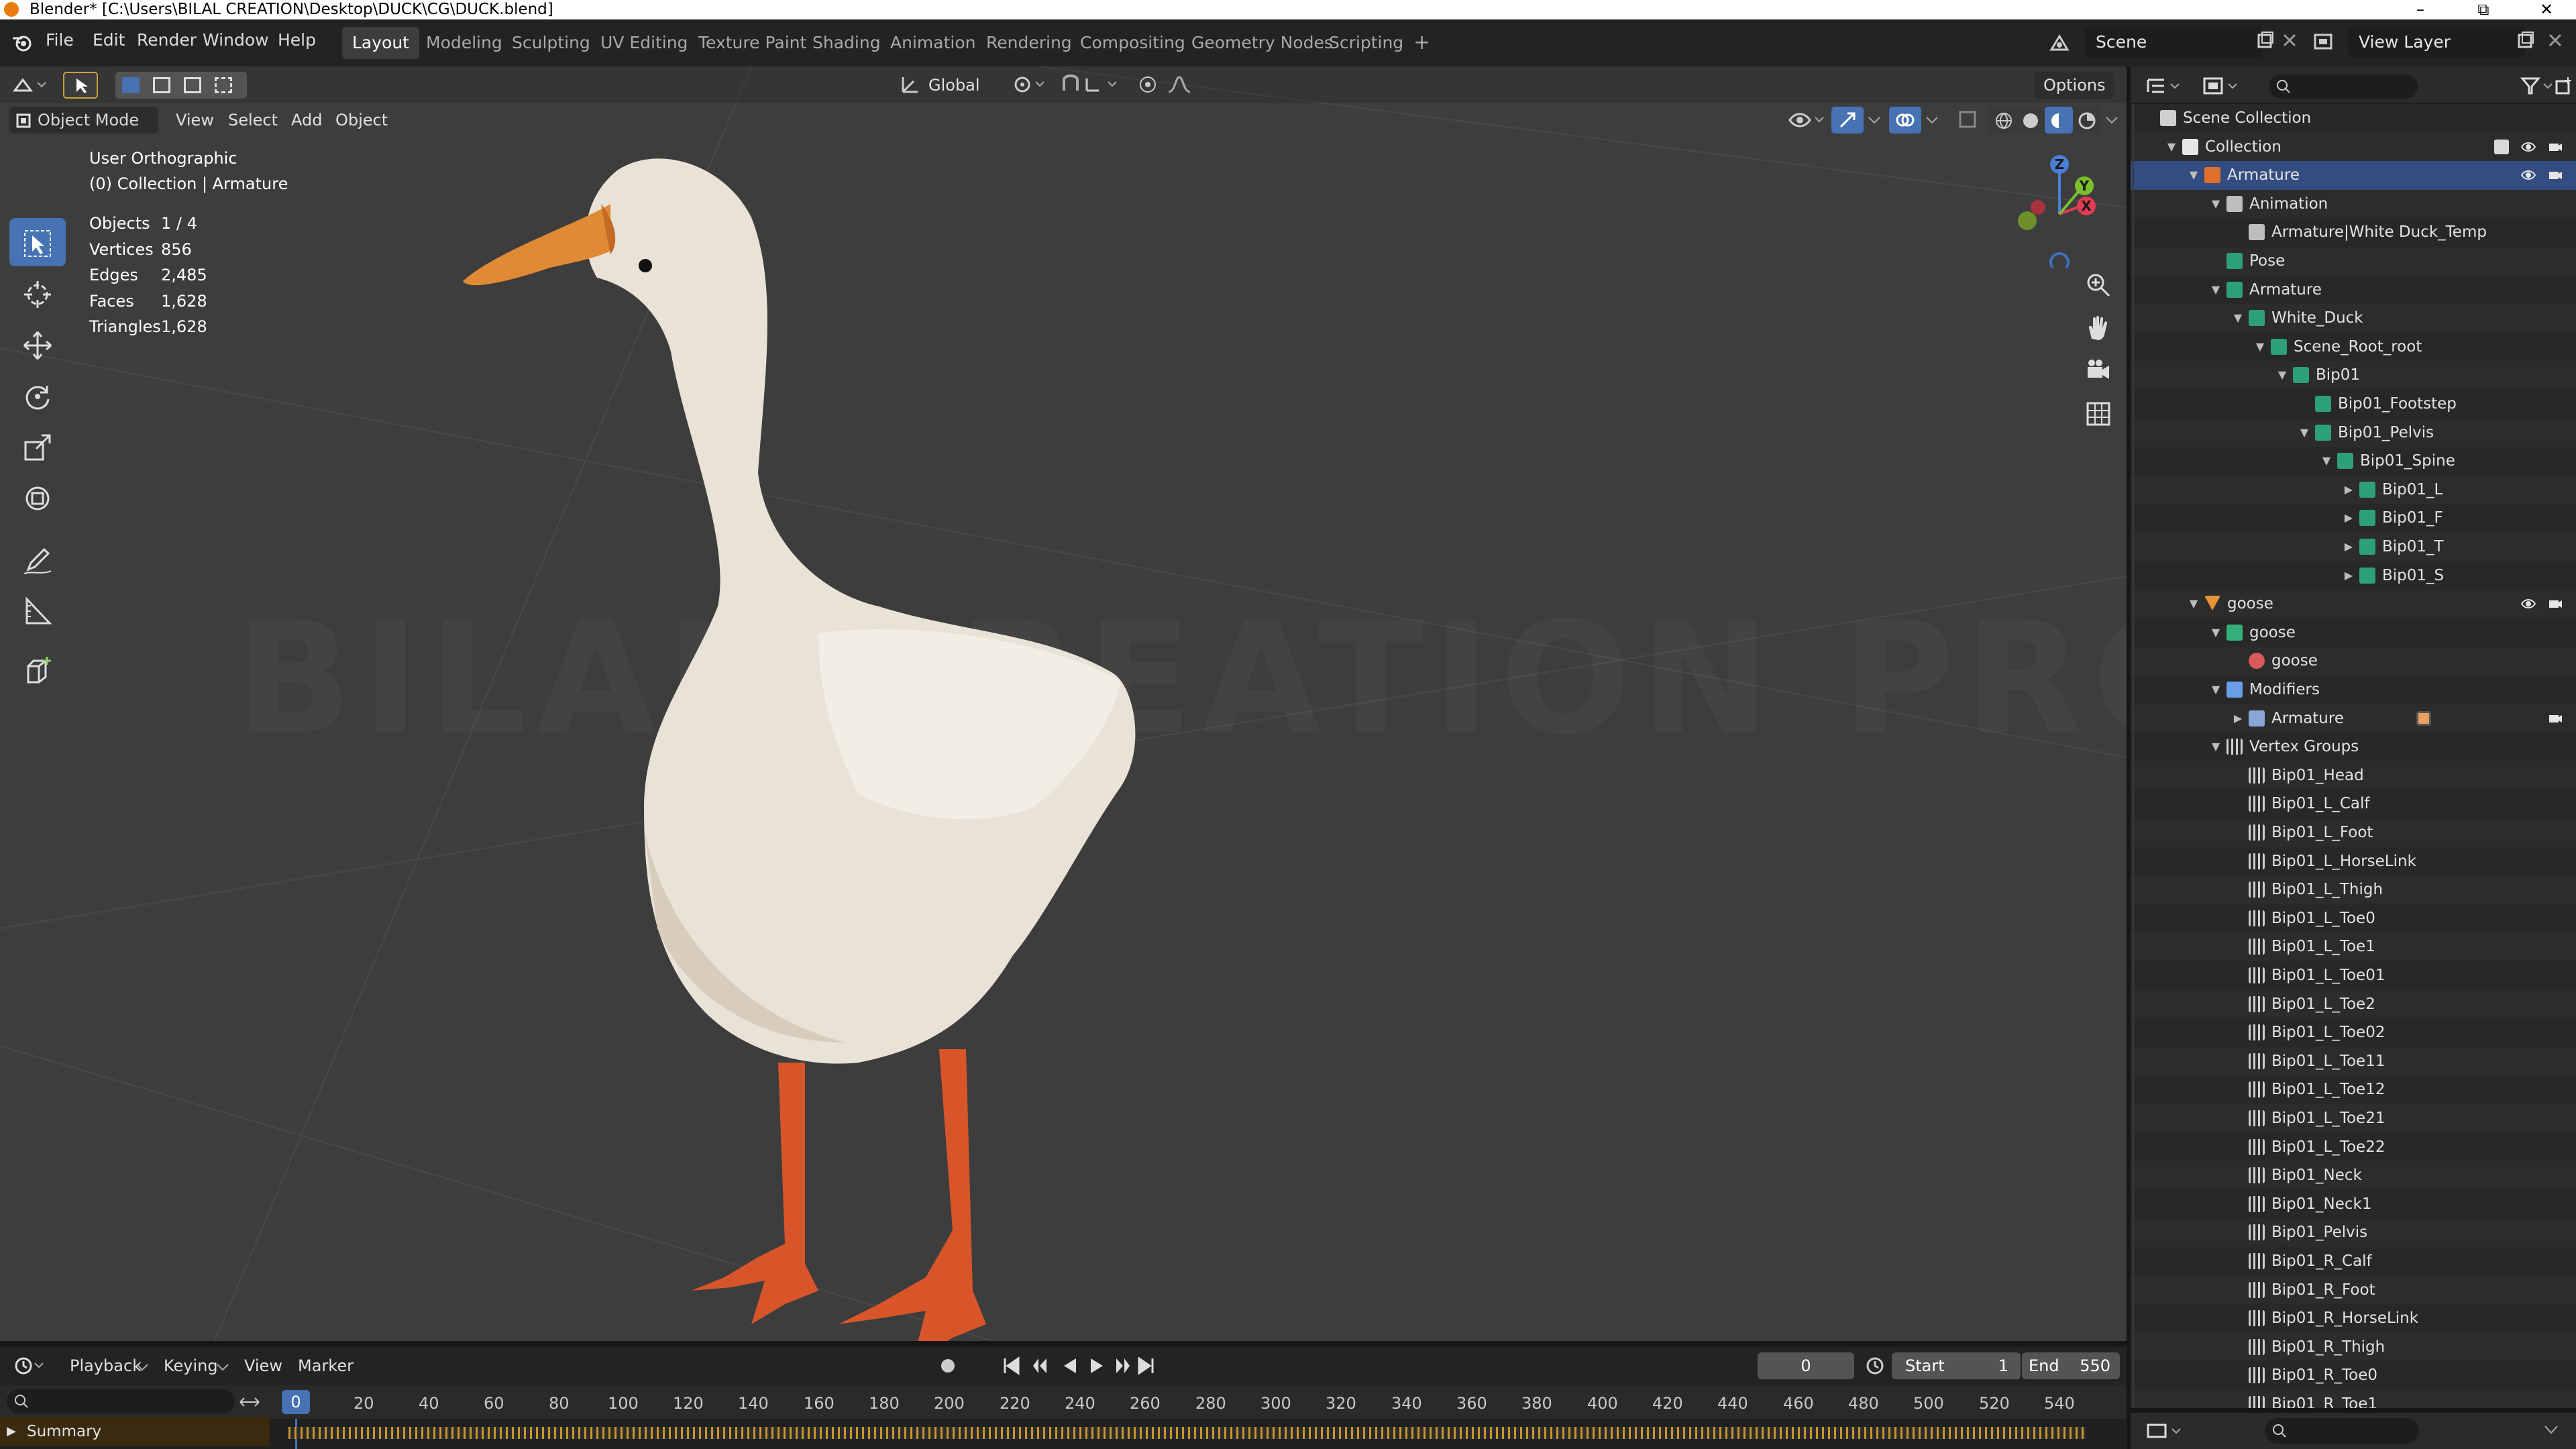 The height and width of the screenshot is (1449, 2576). What do you see at coordinates (2555, 40) in the screenshot?
I see `delete-view-layer-icon` at bounding box center [2555, 40].